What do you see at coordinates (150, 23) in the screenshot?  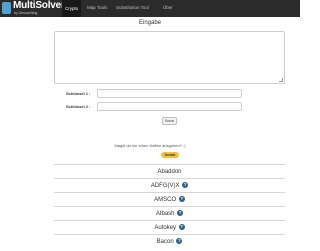 I see `input-section-title: Eingabe` at bounding box center [150, 23].